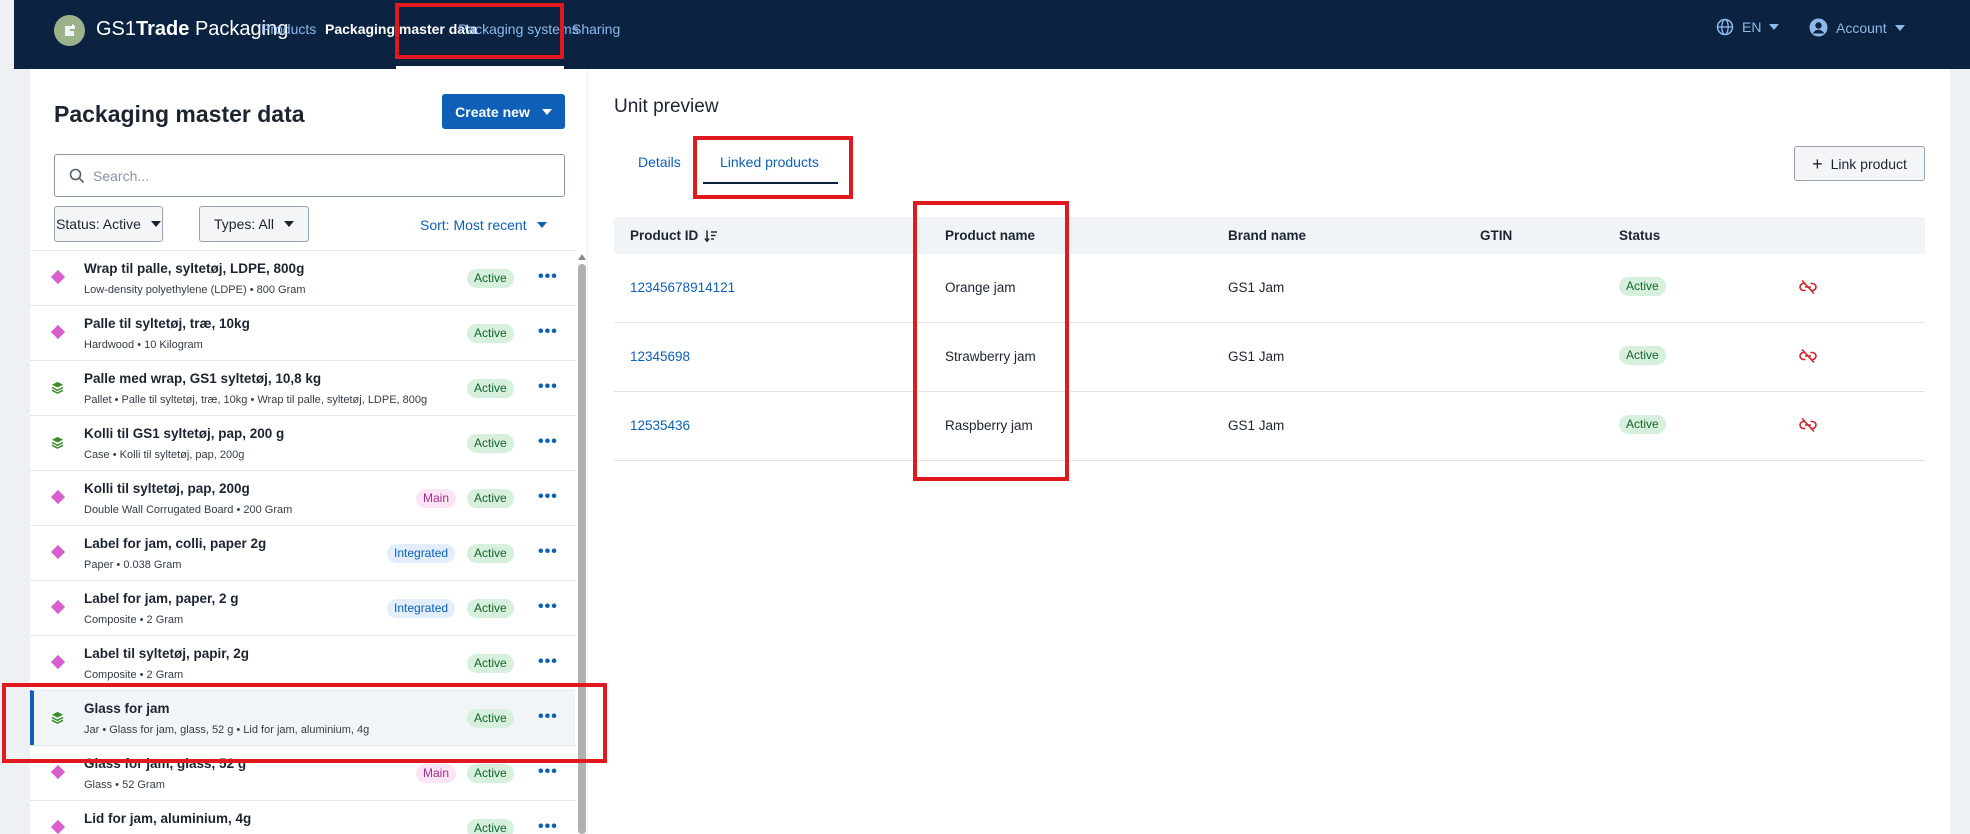  I want to click on status-filter-label: Status: Active, so click(98, 224).